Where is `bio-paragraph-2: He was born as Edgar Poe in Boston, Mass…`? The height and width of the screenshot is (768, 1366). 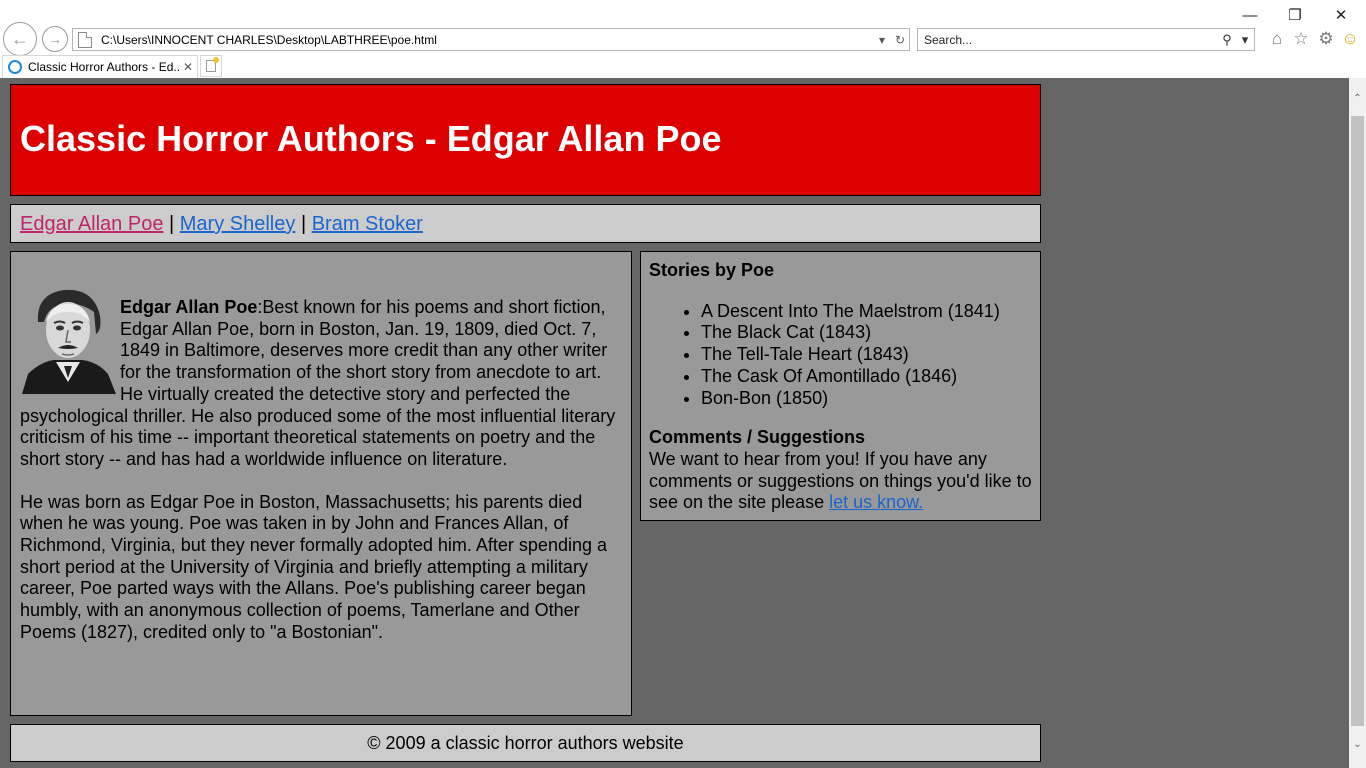 bio-paragraph-2: He was born as Edgar Poe in Boston, Mass… is located at coordinates (313, 566).